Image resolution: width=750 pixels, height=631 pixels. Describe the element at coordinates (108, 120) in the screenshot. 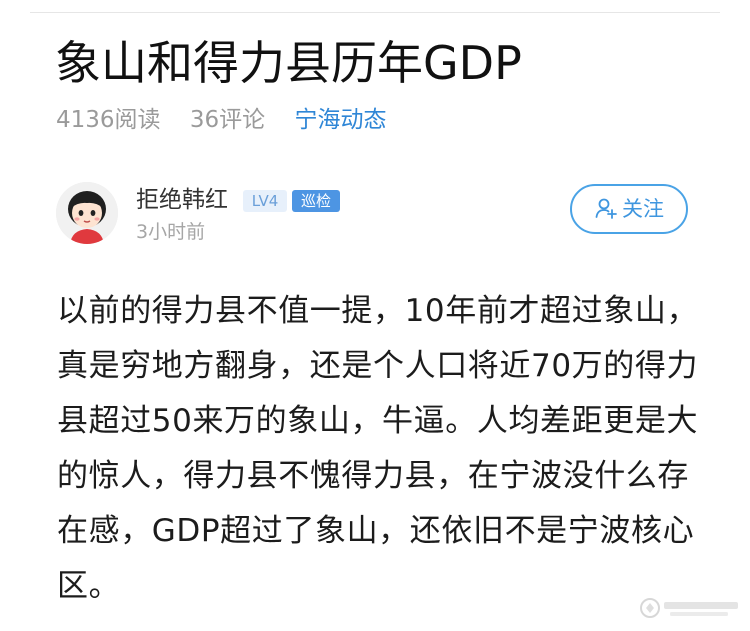

I see `read-count: 4136阅读` at that location.